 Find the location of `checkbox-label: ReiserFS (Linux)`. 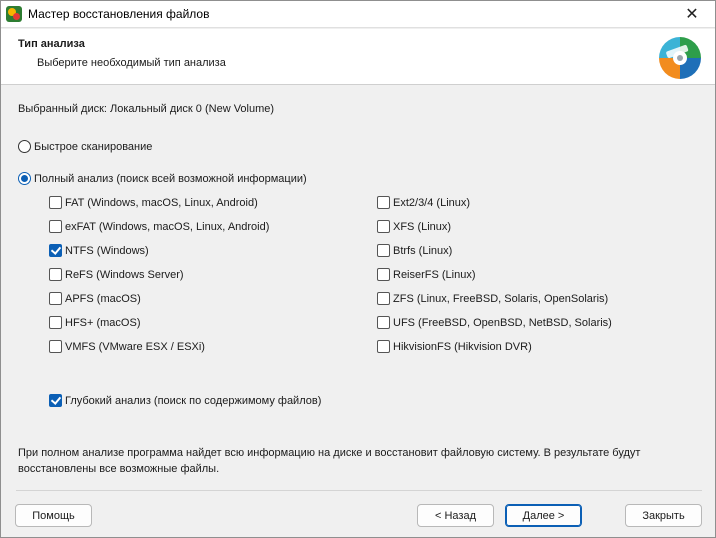

checkbox-label: ReiserFS (Linux) is located at coordinates (434, 274).